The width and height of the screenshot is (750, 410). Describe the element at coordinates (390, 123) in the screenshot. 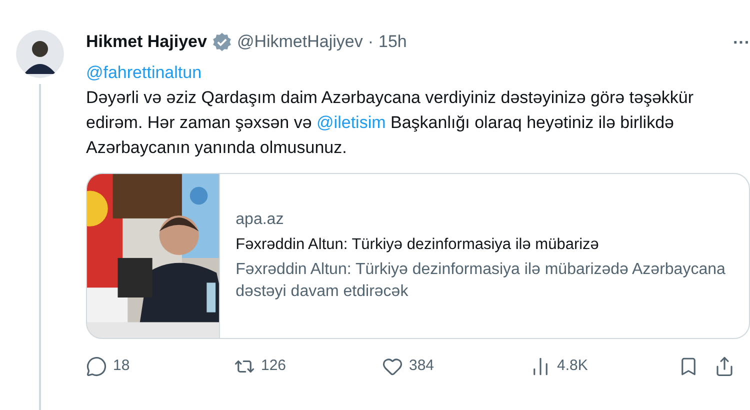

I see `post-text: Dəyərli və əziz Qardaşım daim Azərbaycana verdiyiniz dəstəyinizə görə təşəkkür edirəm. Hər zaman şəxsən və @iletisim Başkanlığı olaraq heyətiniz ilə birlikdə Azərbaycanın yanında olmusunuz.` at that location.